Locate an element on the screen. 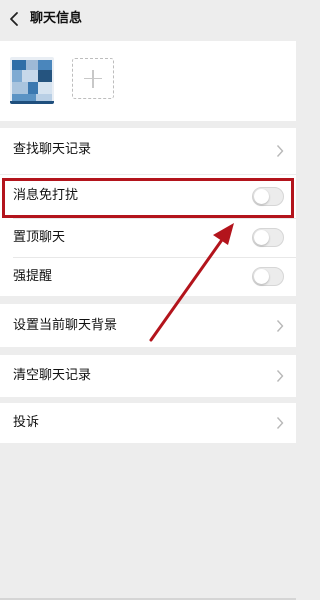  background-section: 设置当前聊天背景 is located at coordinates (148, 325).